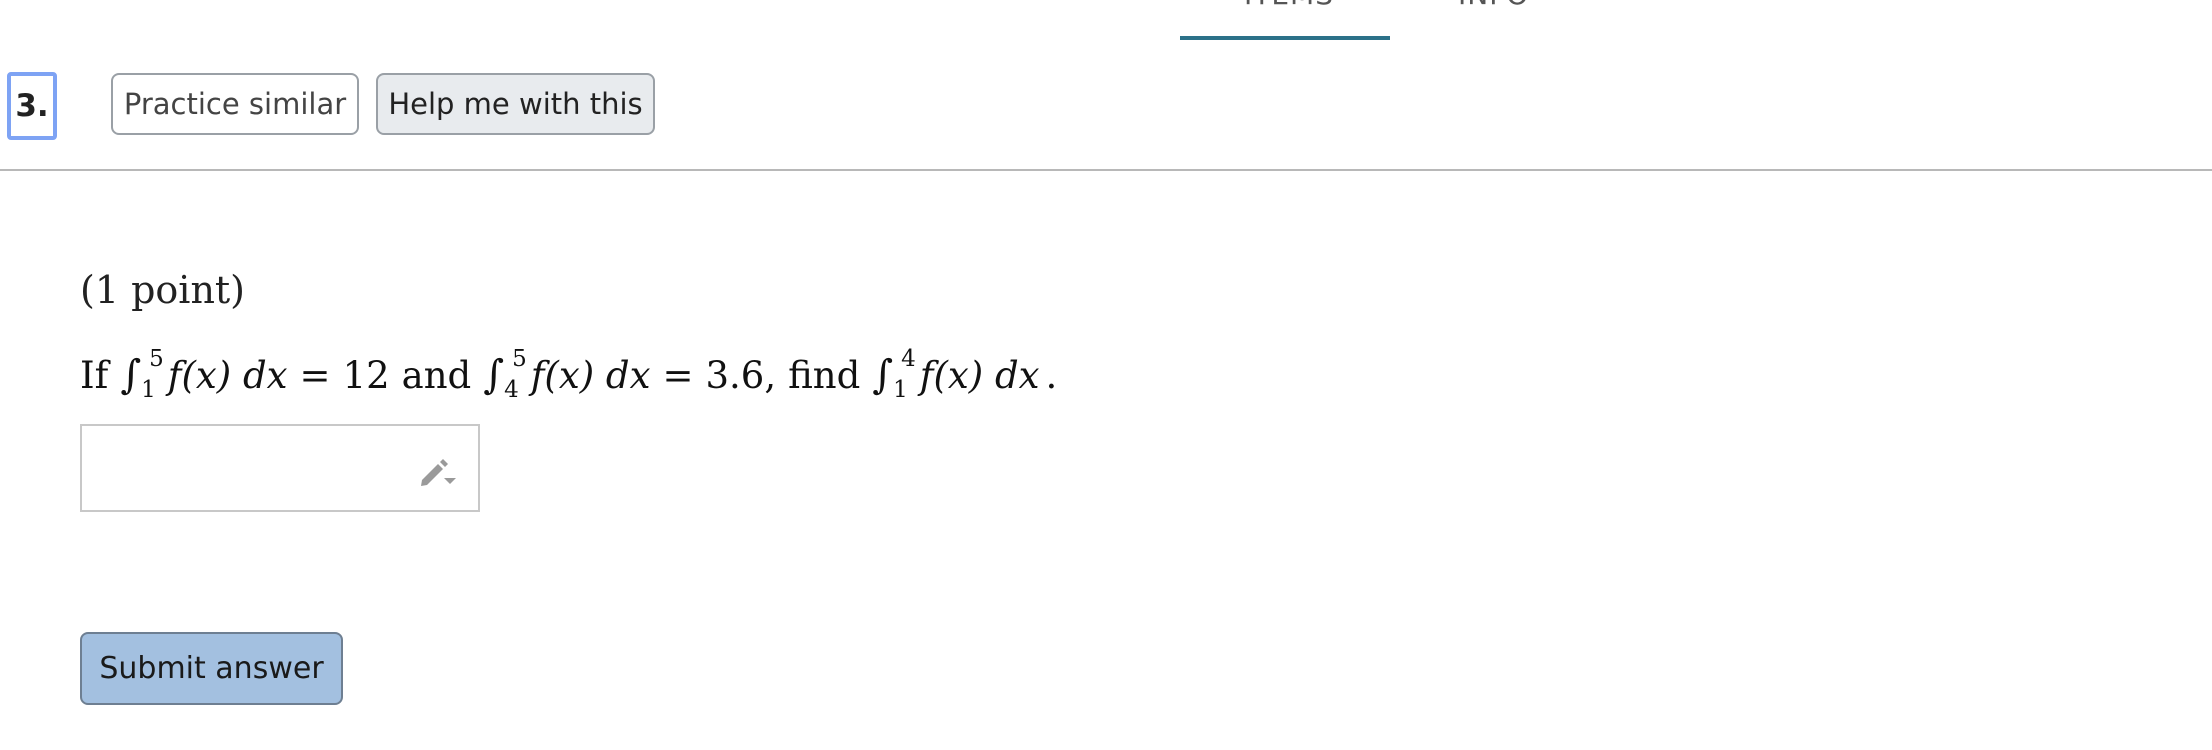 This screenshot has height=750, width=2212. Describe the element at coordinates (908, 359) in the screenshot. I see `integral-3-upper: 4` at that location.